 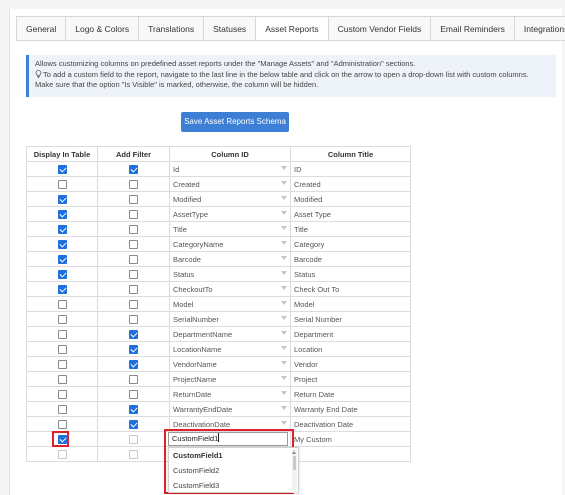 What do you see at coordinates (379, 28) in the screenshot?
I see `tab-custom-vendor-fields: Custom Vendor Fields` at bounding box center [379, 28].